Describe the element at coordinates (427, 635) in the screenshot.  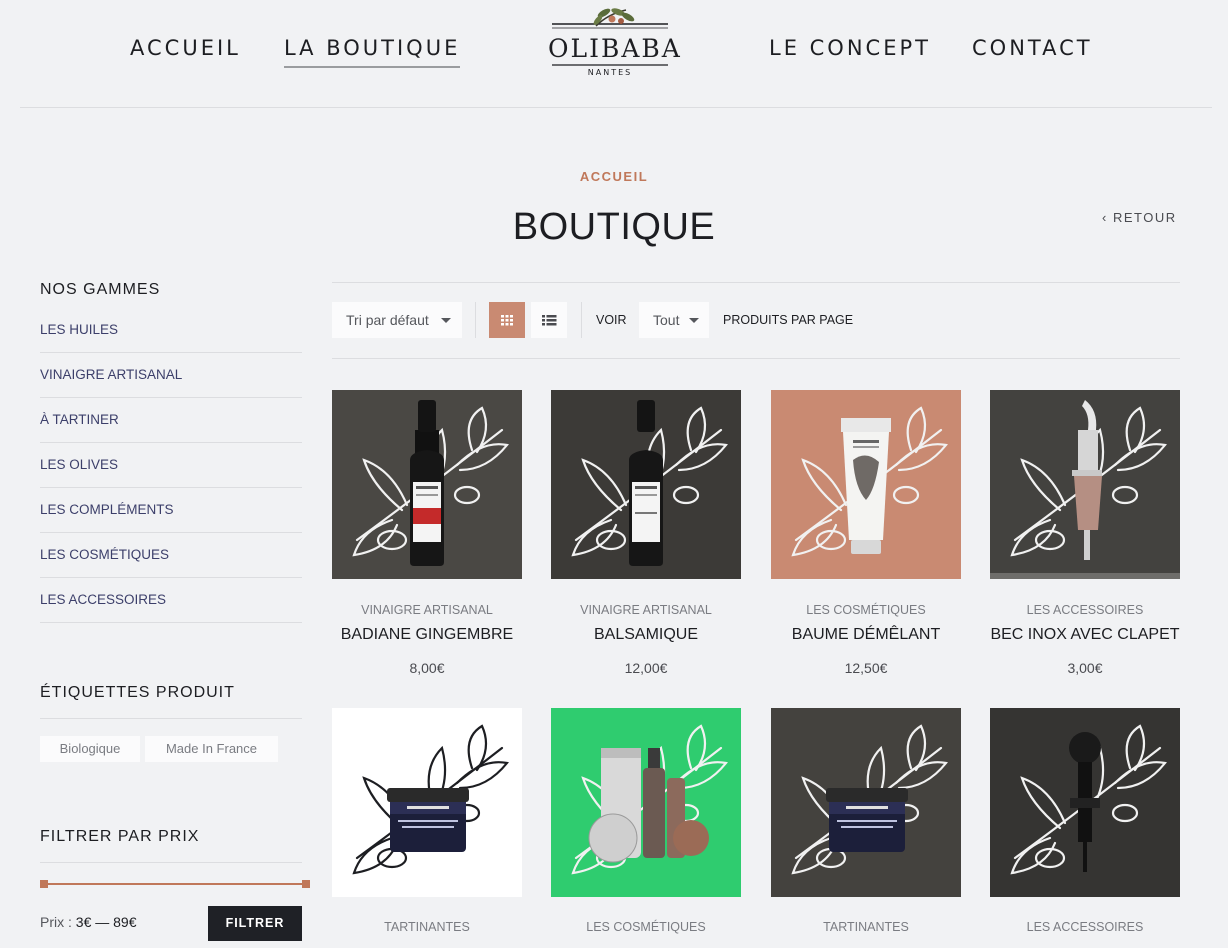
I see `product-name: BADIANE GINGEMBRE` at that location.